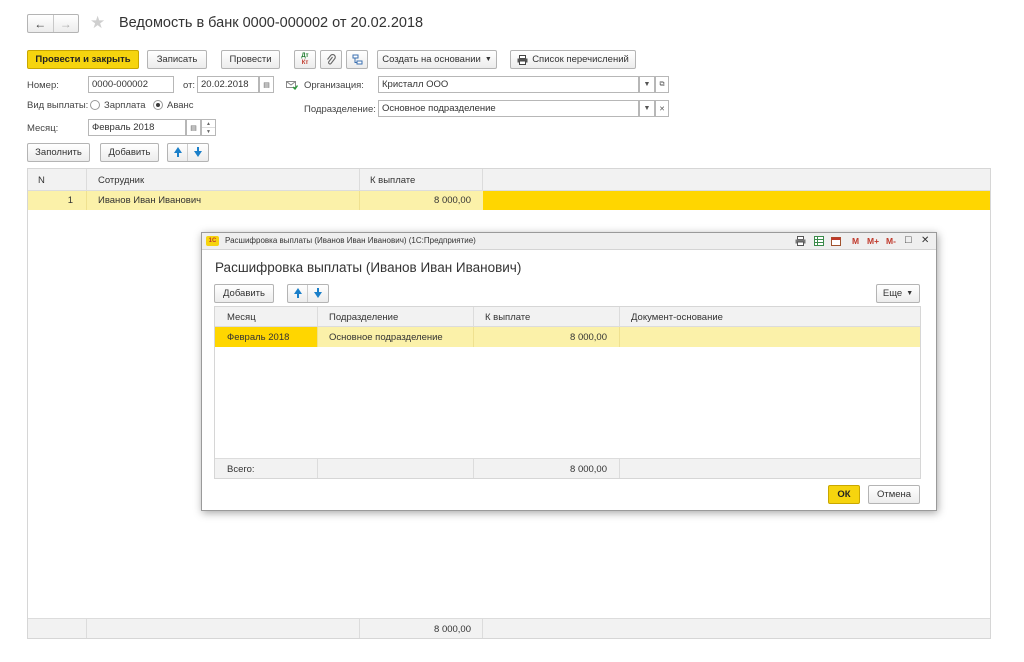  I want to click on division-clear-icon: ✕, so click(662, 108).